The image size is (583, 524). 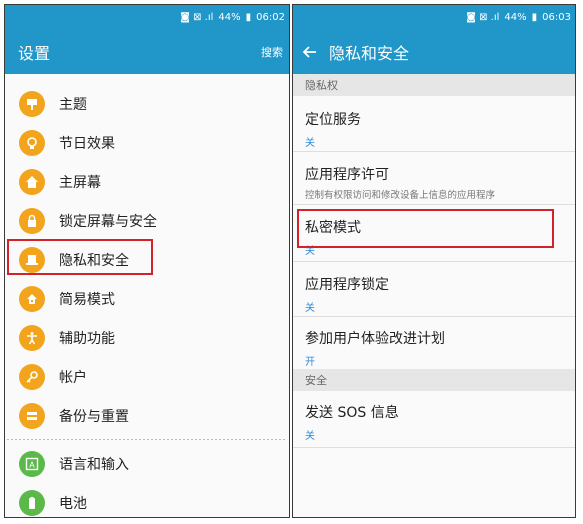 I want to click on row-title: 定位服务, so click(x=333, y=120).